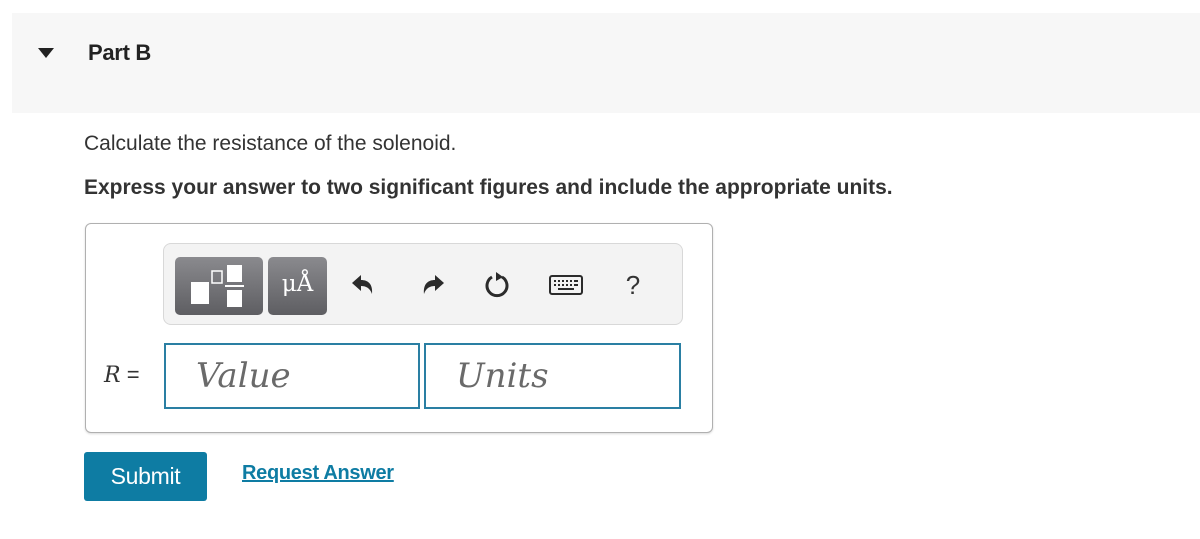  What do you see at coordinates (552, 376) in the screenshot?
I see `units-input` at bounding box center [552, 376].